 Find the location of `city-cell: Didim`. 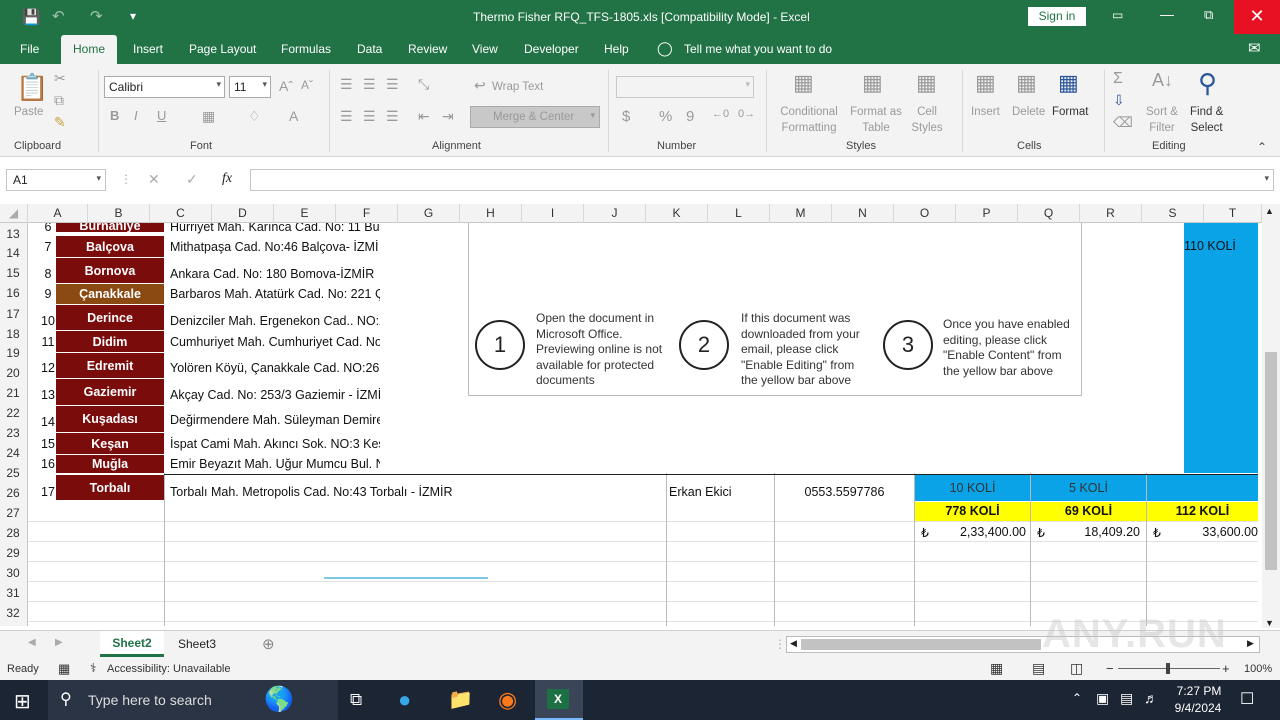

city-cell: Didim is located at coordinates (110, 342).